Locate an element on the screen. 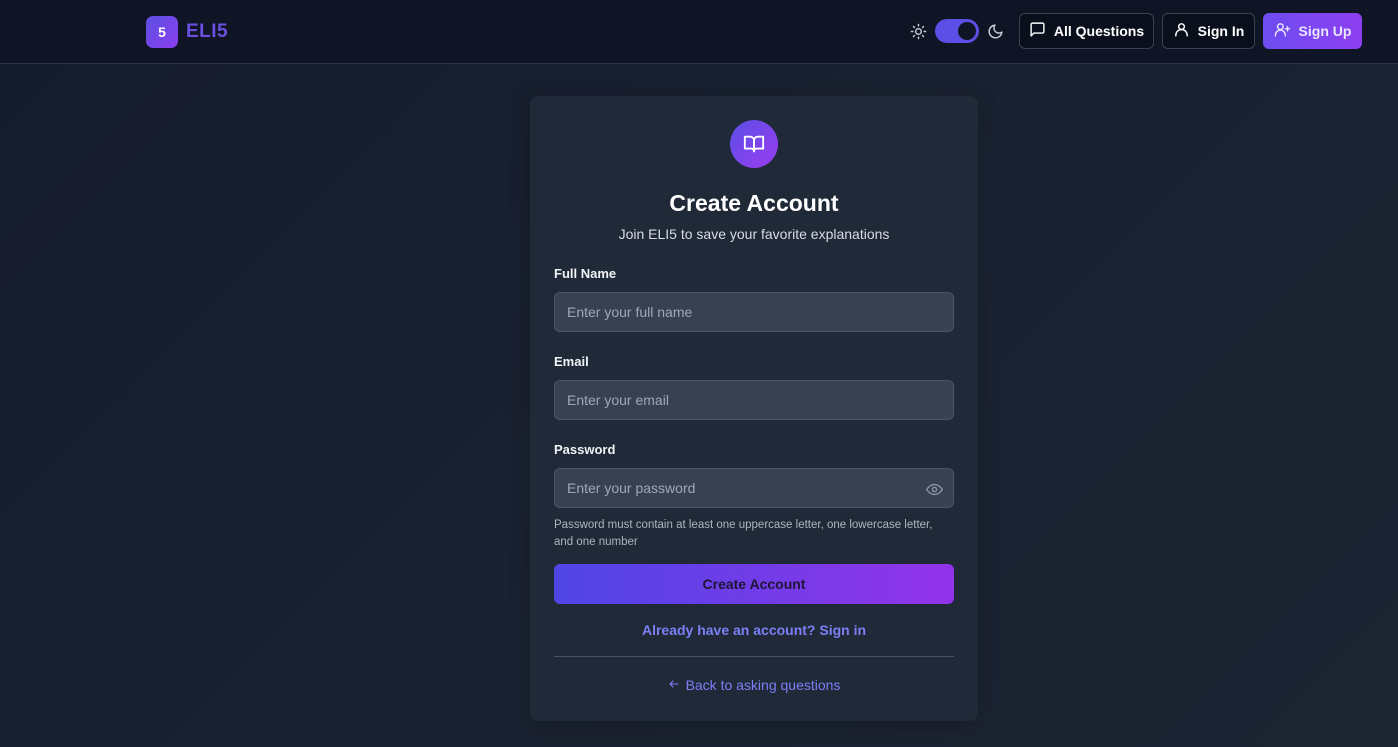  brand-name: ELI5 is located at coordinates (207, 31).